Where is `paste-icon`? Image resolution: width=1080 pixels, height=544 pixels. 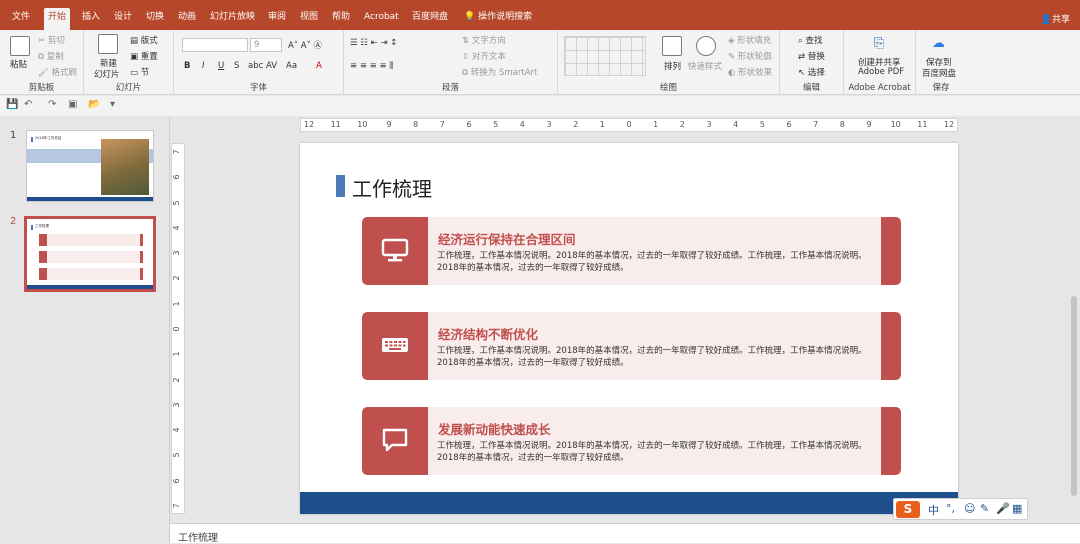 paste-icon is located at coordinates (20, 46).